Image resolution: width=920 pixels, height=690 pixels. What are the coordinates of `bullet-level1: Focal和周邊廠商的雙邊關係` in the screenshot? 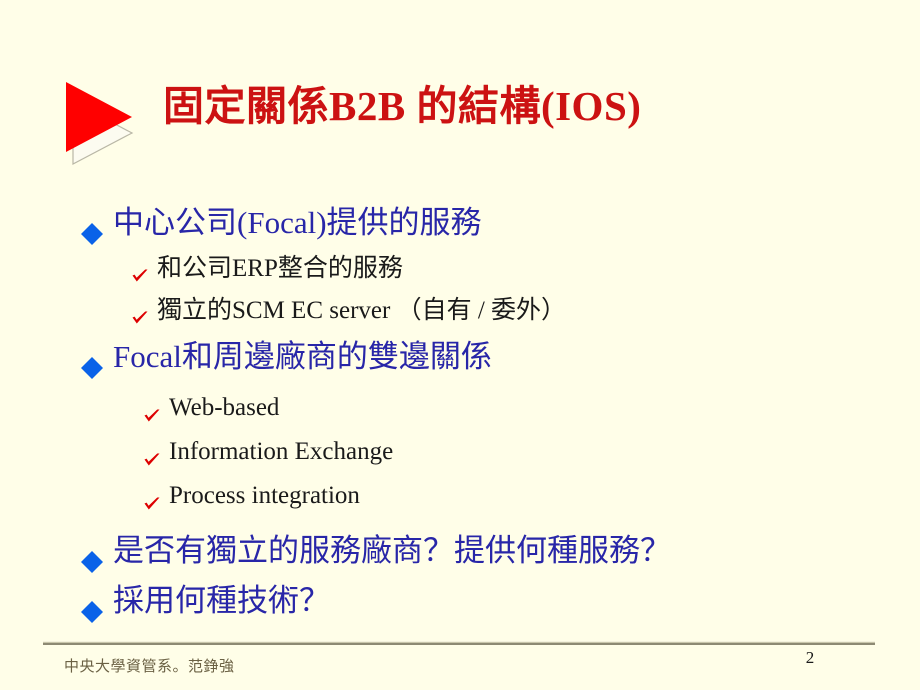 It's located at (460, 357).